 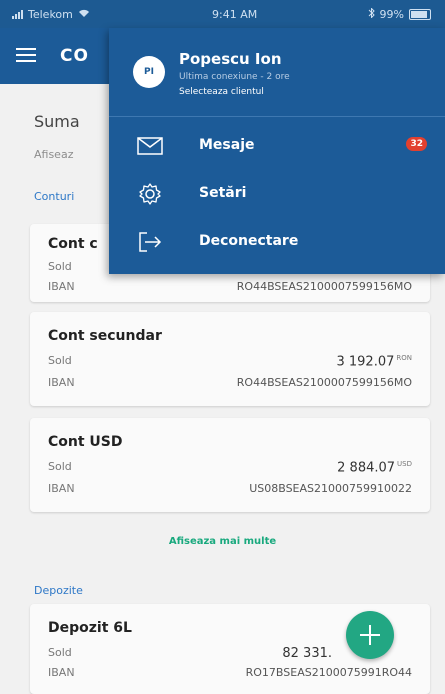 What do you see at coordinates (371, 14) in the screenshot?
I see `bluetooth-icon` at bounding box center [371, 14].